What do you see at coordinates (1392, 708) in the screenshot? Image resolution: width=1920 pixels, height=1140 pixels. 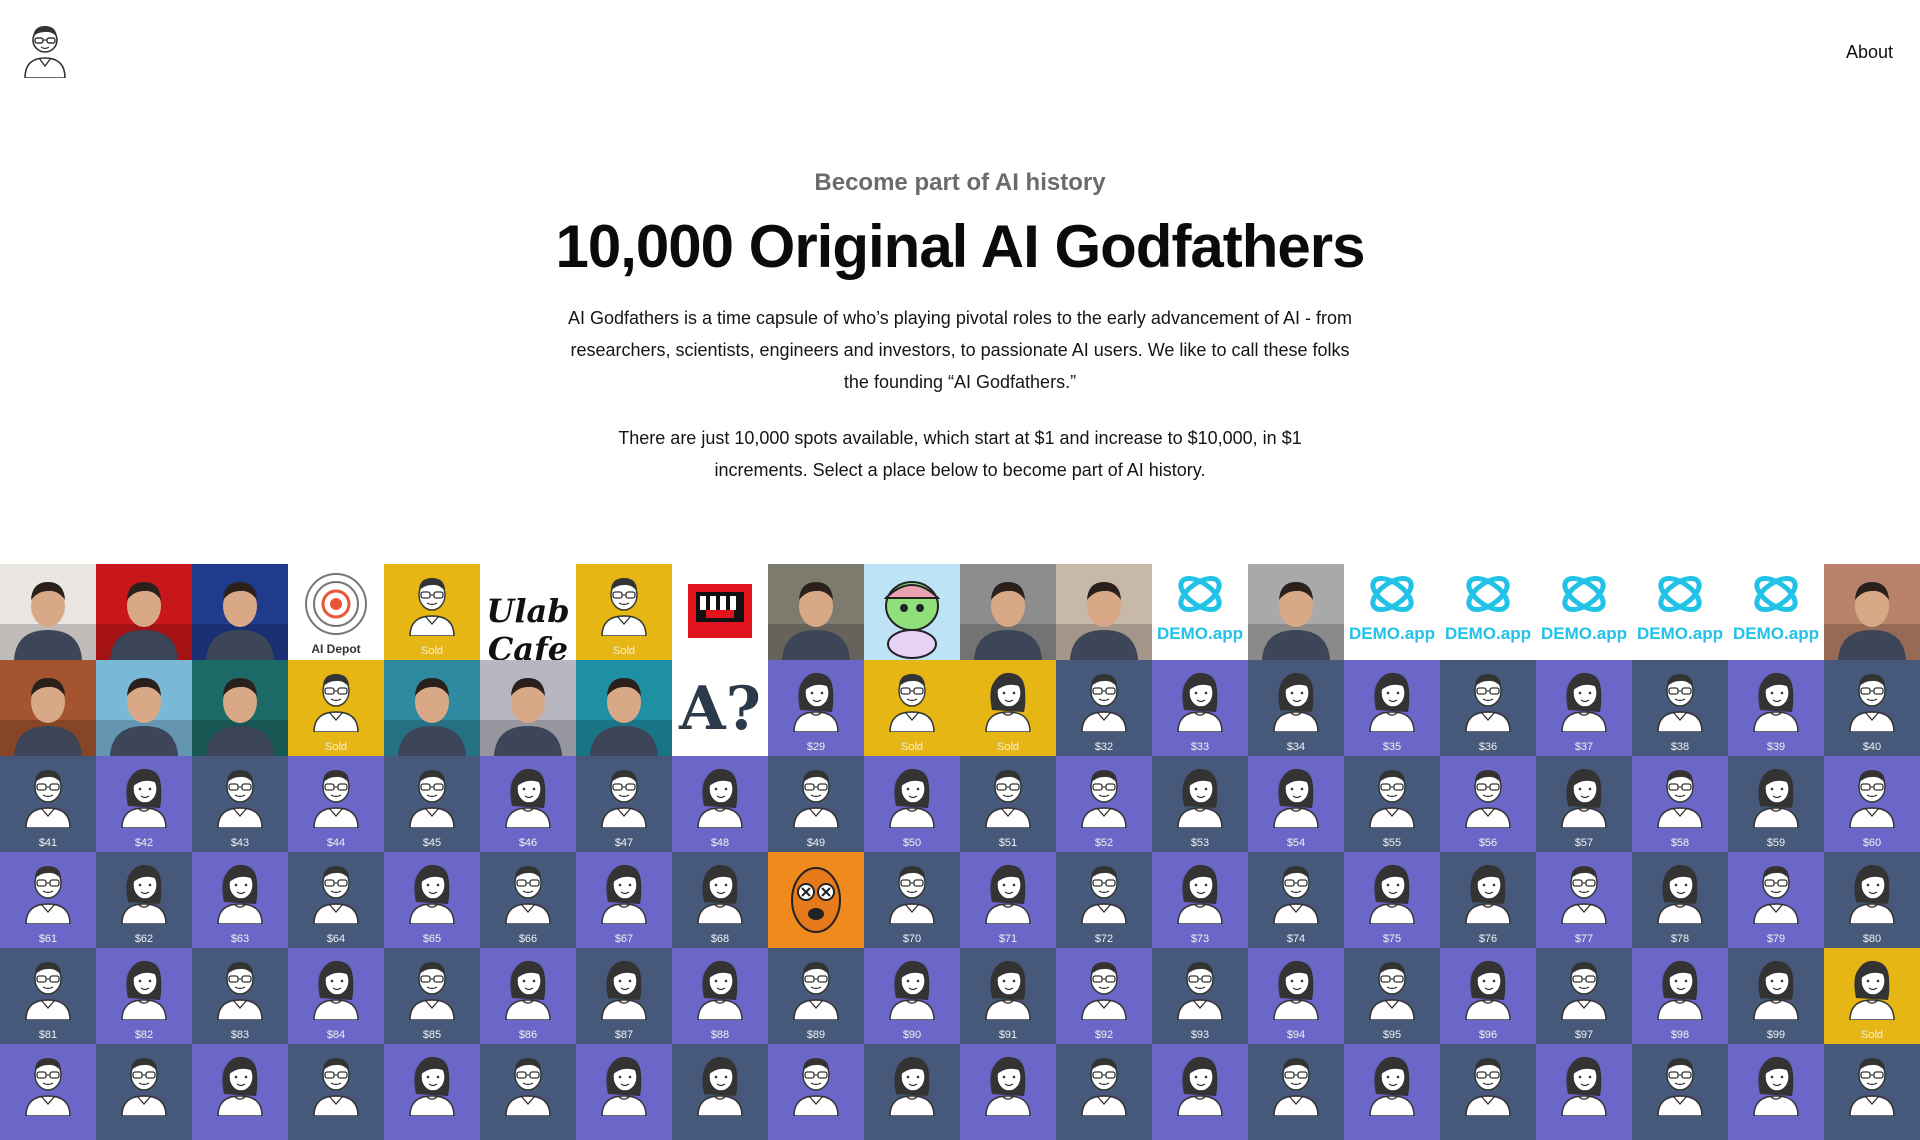 I see `available-spot-tile: $35` at bounding box center [1392, 708].